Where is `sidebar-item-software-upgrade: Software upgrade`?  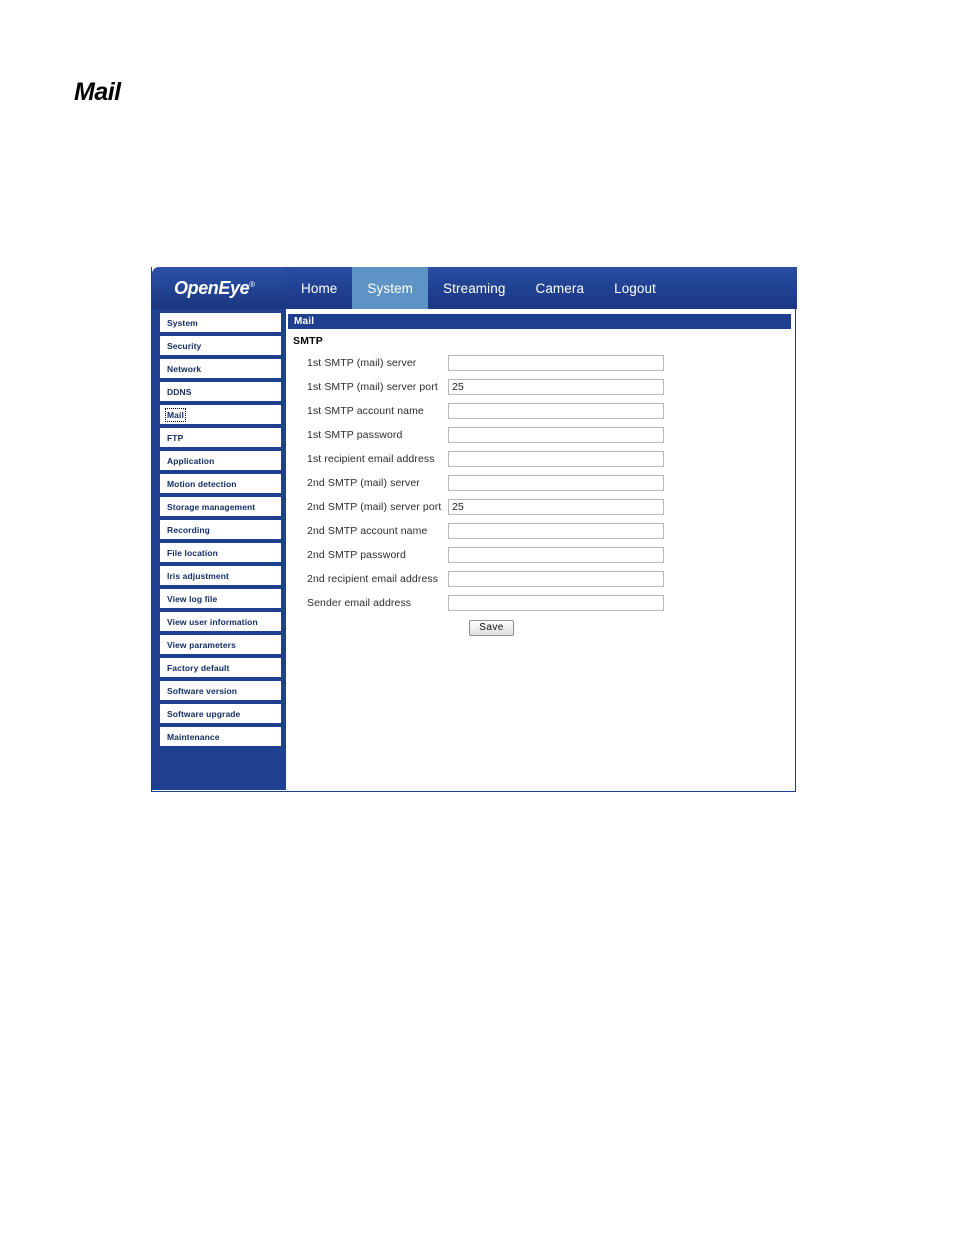 sidebar-item-software-upgrade: Software upgrade is located at coordinates (220, 713).